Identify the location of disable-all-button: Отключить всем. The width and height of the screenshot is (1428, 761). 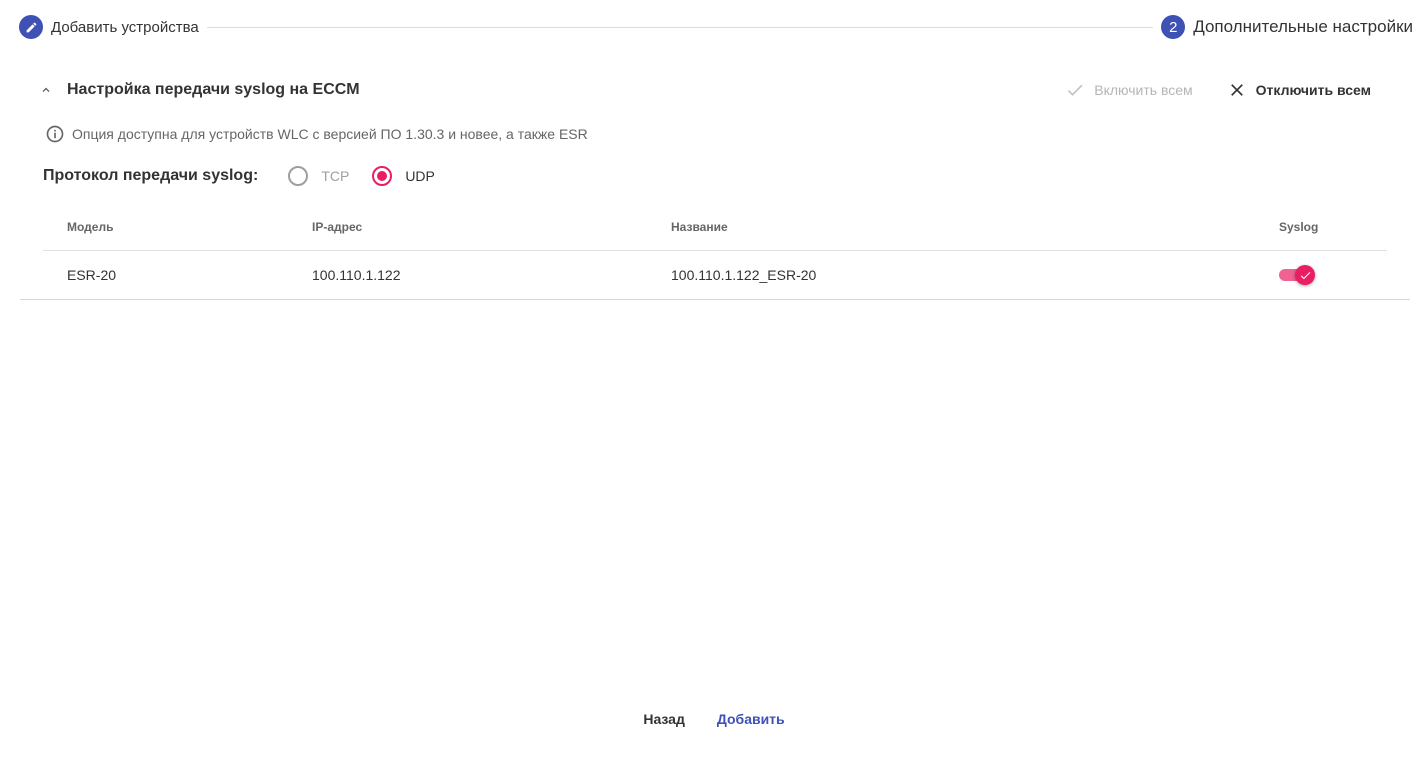
(1299, 90).